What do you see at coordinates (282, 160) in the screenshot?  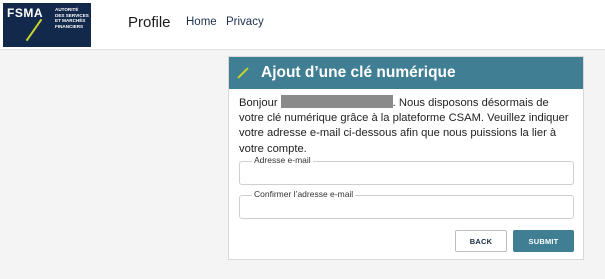 I see `email-field-label: Adresse e-mail` at bounding box center [282, 160].